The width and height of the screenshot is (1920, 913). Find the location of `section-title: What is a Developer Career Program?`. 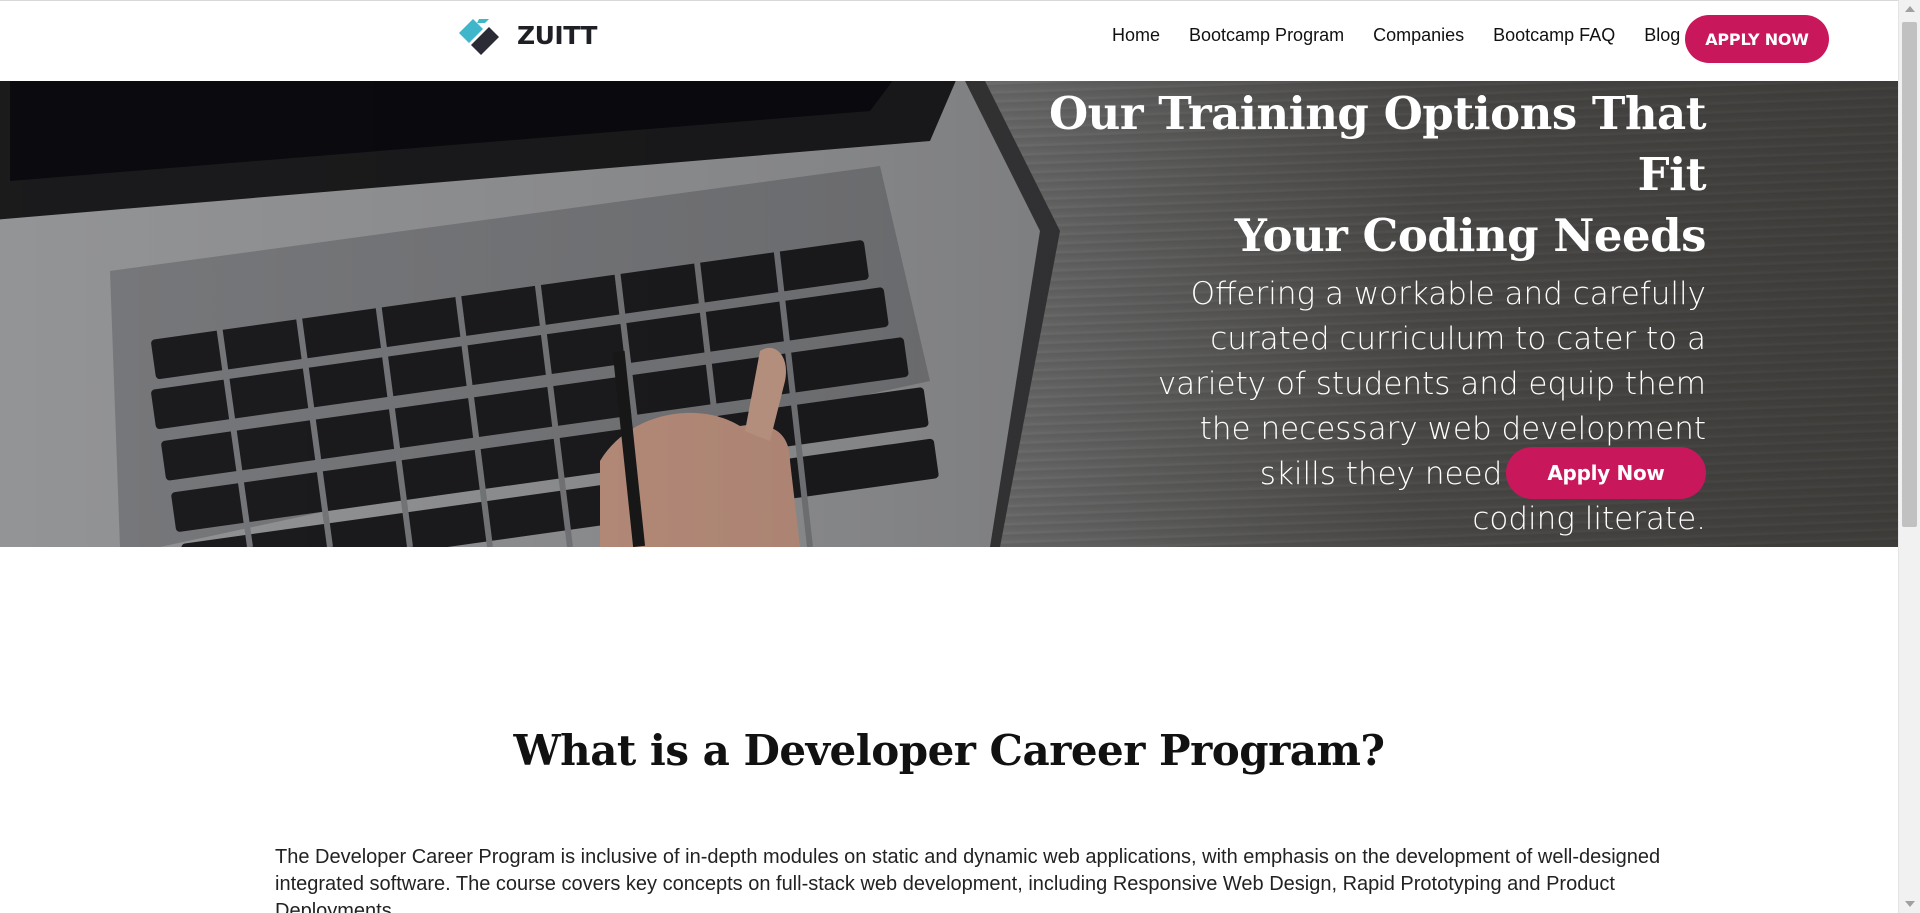

section-title: What is a Developer Career Program? is located at coordinates (949, 750).